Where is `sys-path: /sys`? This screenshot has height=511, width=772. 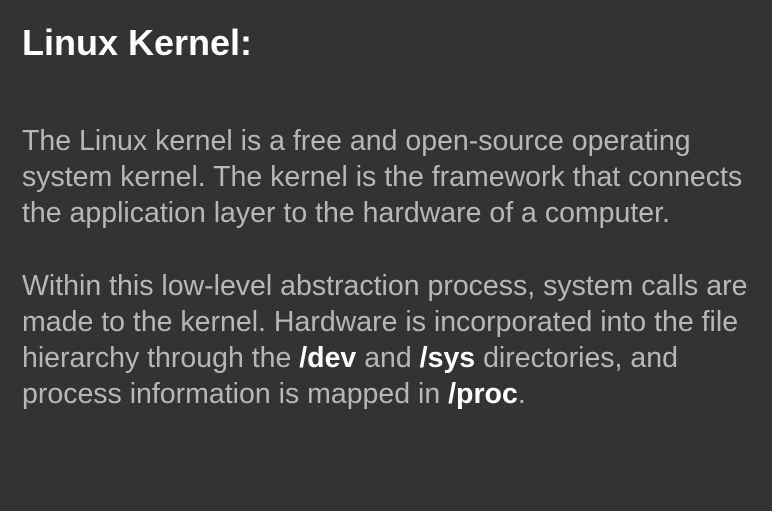 sys-path: /sys is located at coordinates (447, 358).